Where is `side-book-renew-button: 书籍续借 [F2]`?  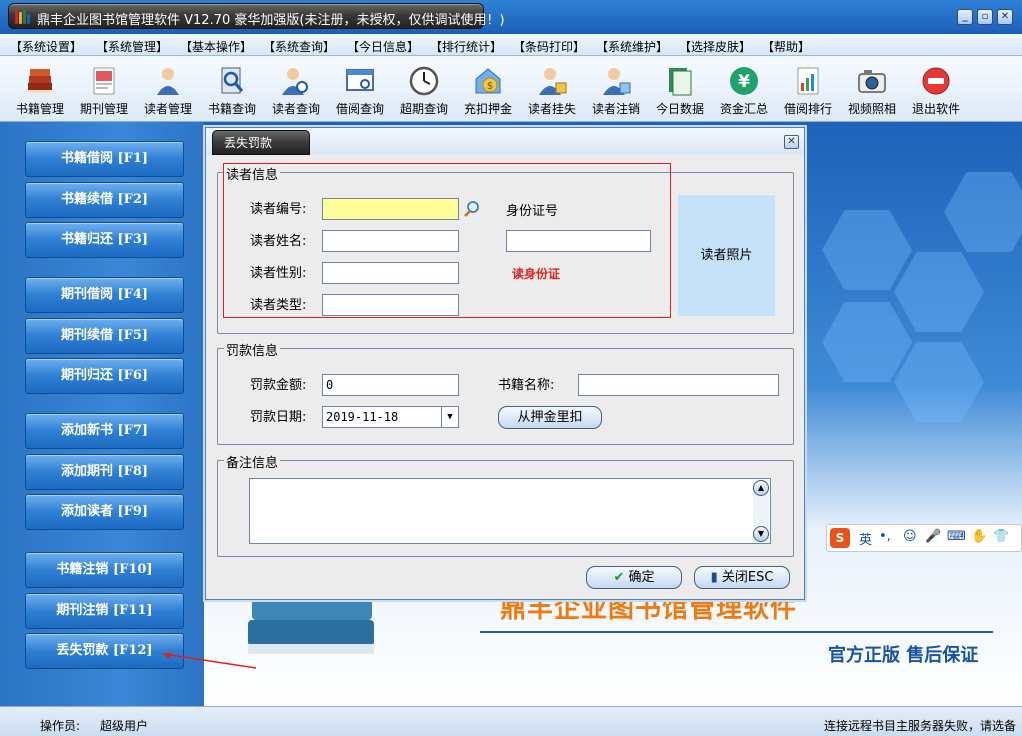 side-book-renew-button: 书籍续借 [F2] is located at coordinates (104, 200).